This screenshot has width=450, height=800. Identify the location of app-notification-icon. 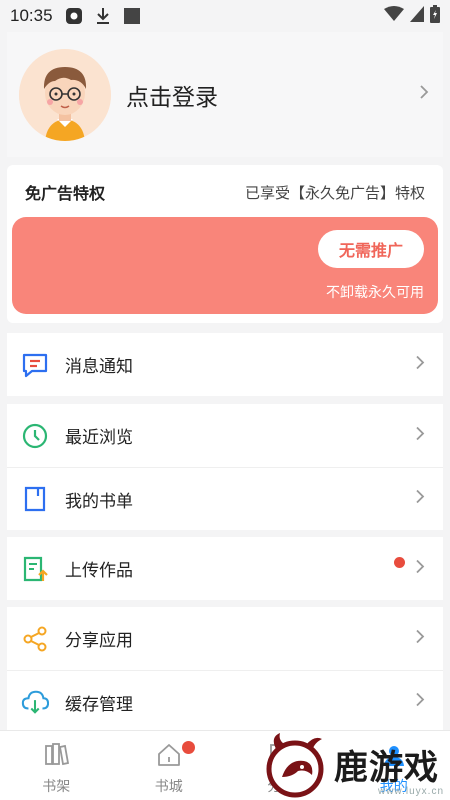
(74, 16).